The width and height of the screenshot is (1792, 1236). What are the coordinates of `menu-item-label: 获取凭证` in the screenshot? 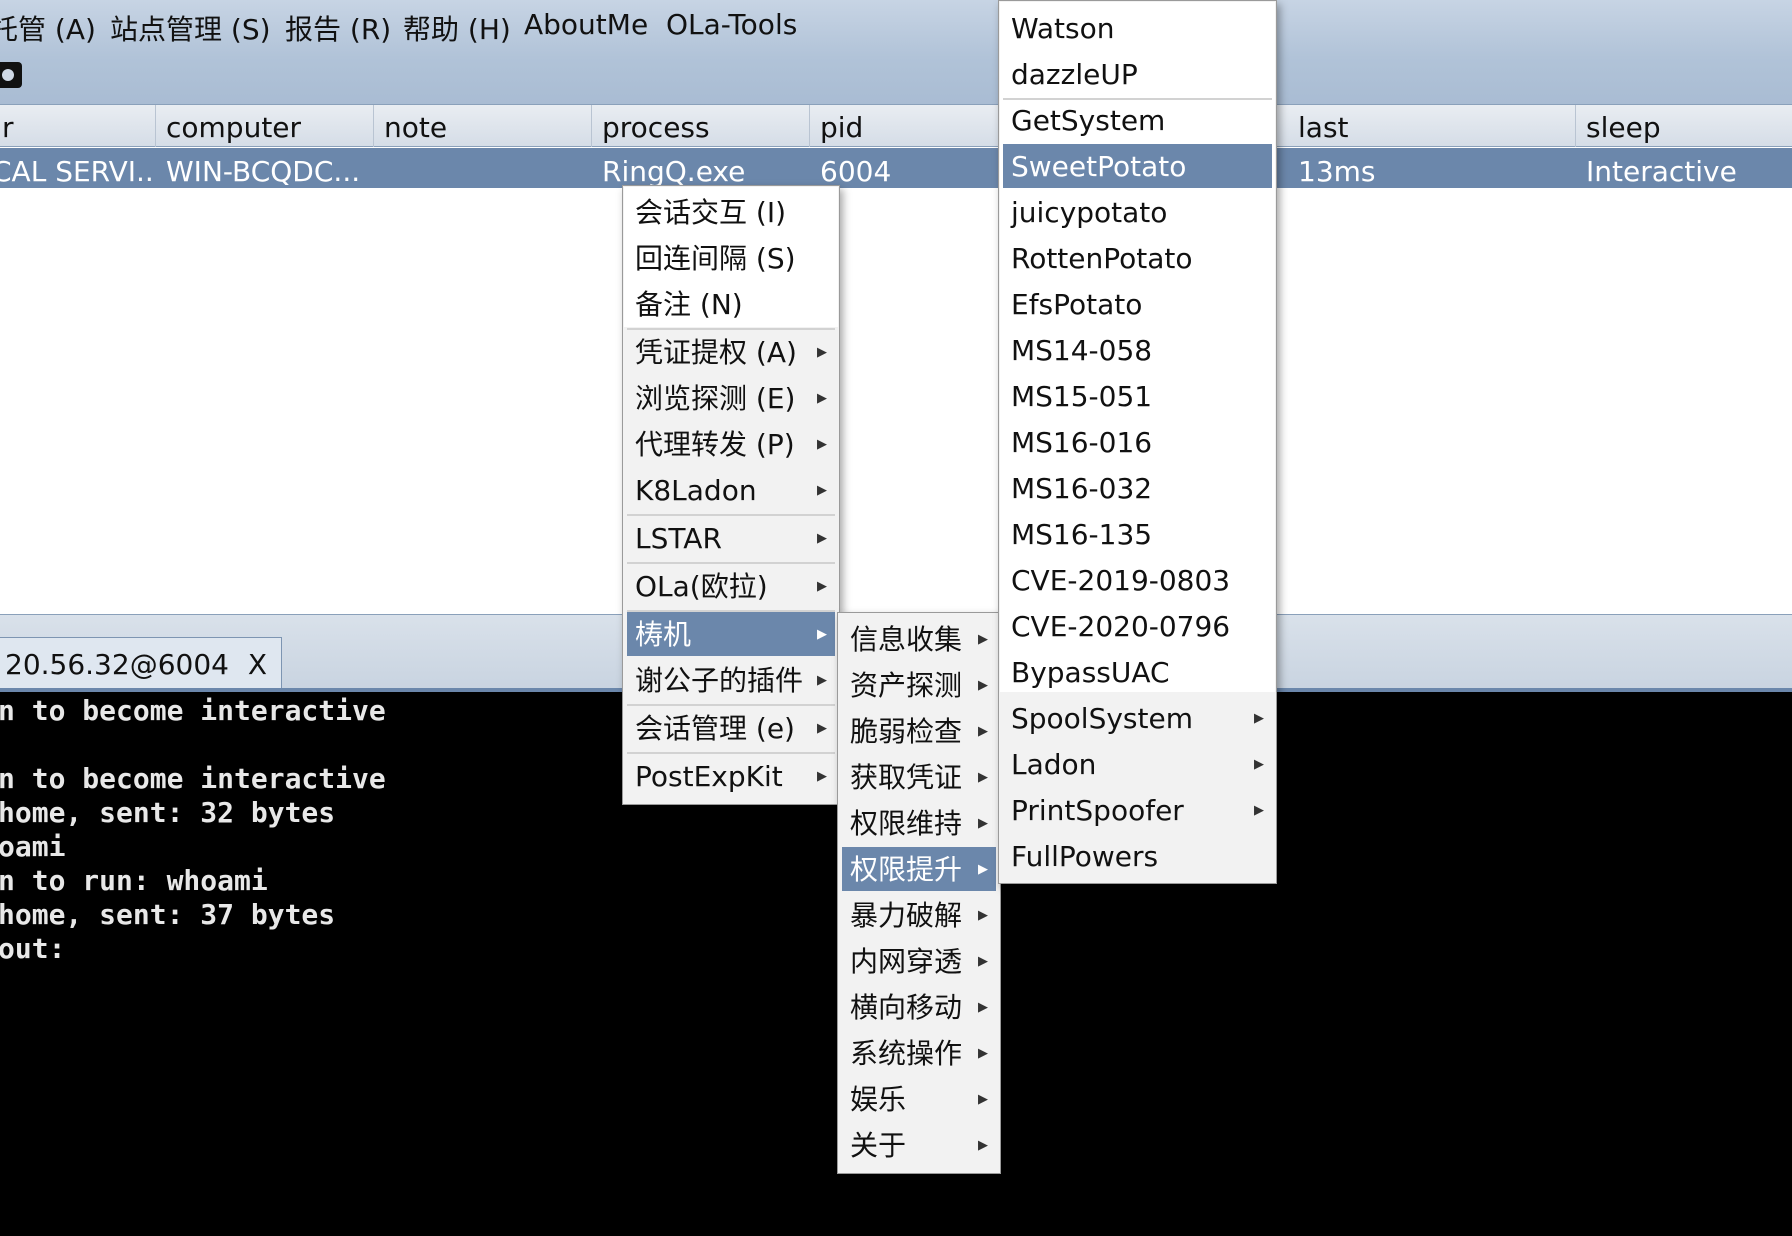 It's located at (906, 777).